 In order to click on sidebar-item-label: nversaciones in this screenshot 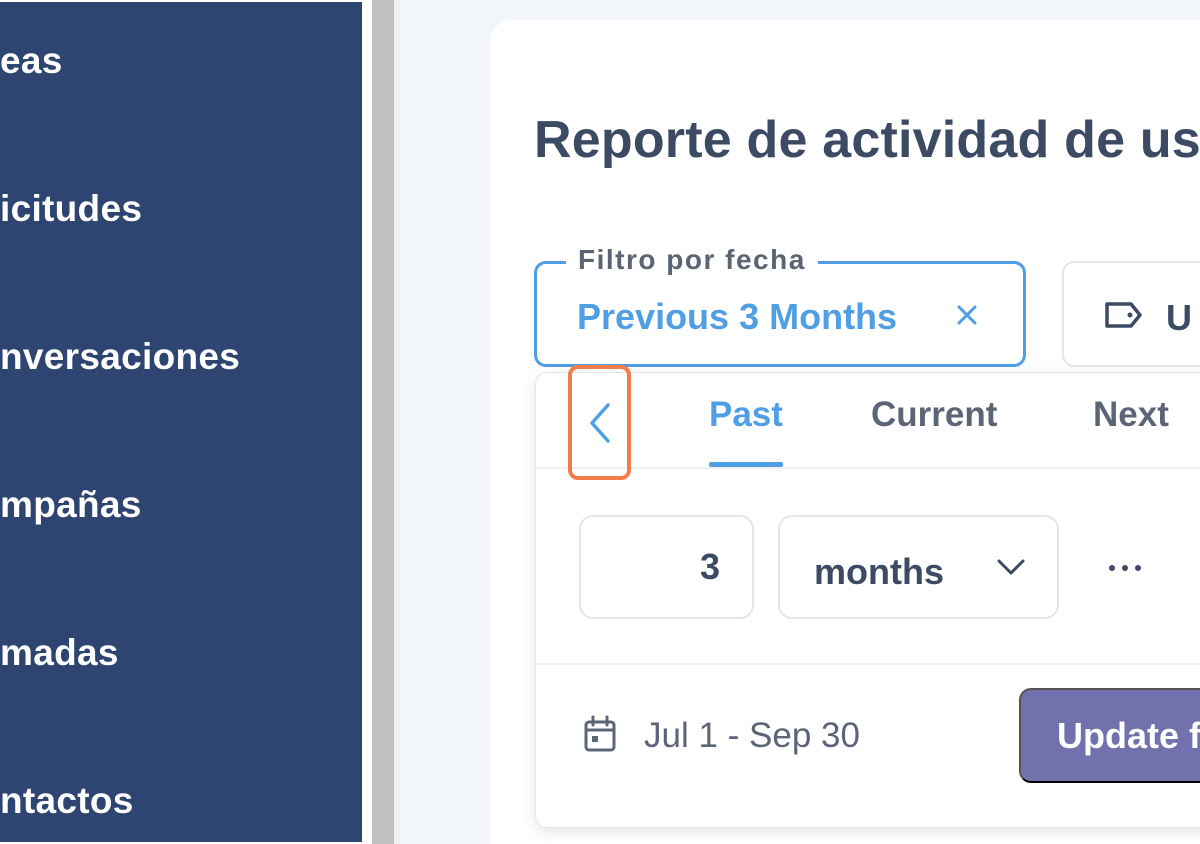, I will do `click(120, 356)`.